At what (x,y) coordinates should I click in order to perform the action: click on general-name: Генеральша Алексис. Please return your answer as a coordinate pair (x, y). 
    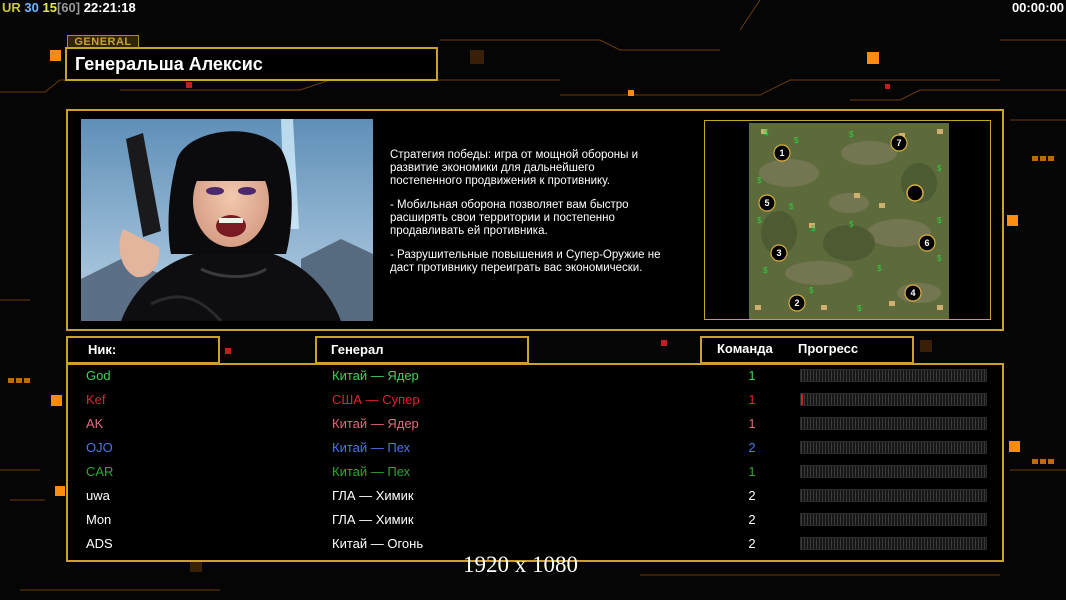
    Looking at the image, I should click on (169, 64).